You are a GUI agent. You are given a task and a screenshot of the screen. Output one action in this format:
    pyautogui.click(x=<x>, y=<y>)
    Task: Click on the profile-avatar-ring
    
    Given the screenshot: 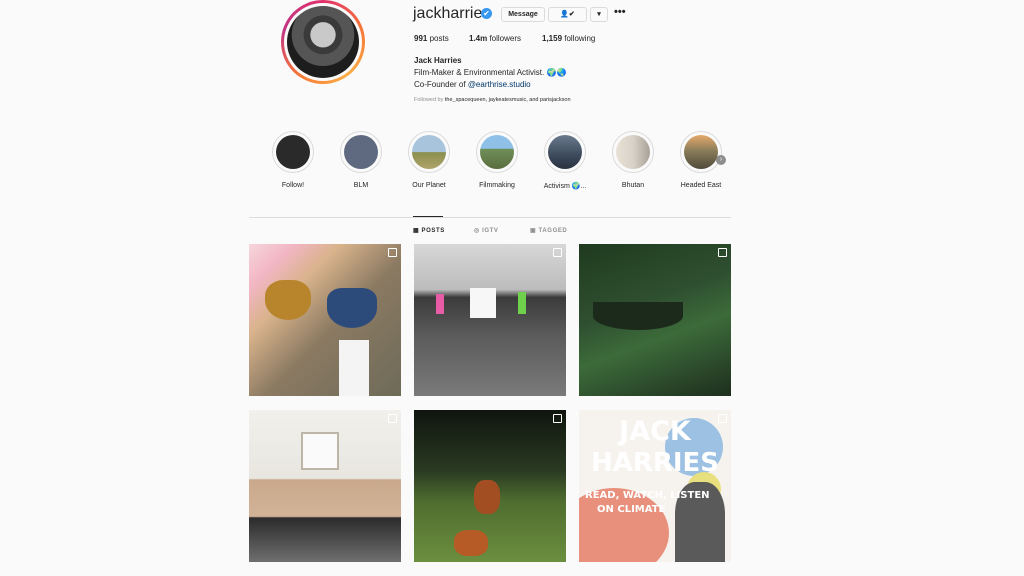 What is the action you would take?
    pyautogui.click(x=323, y=42)
    